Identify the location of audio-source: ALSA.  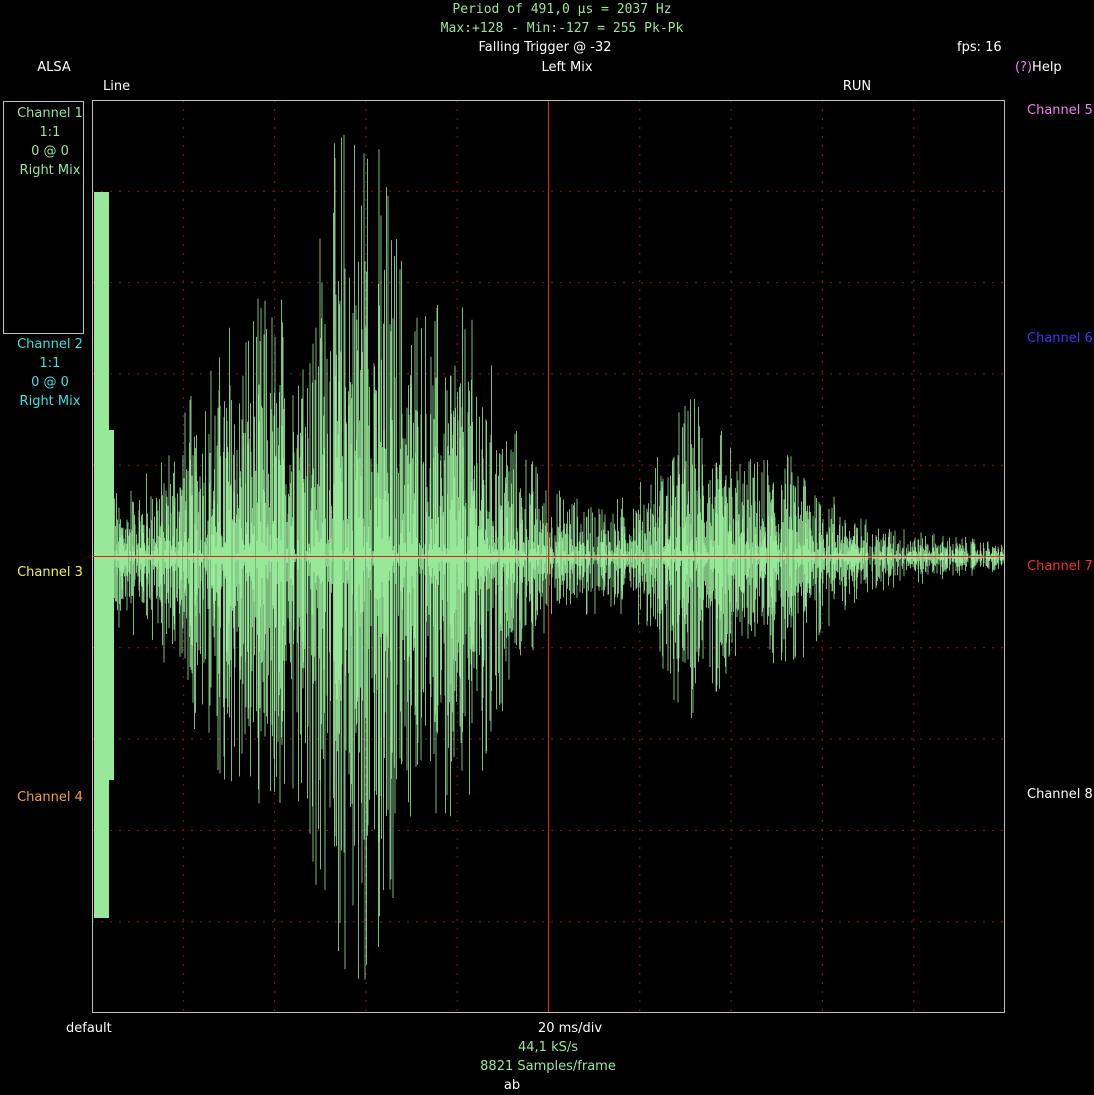
(54, 67).